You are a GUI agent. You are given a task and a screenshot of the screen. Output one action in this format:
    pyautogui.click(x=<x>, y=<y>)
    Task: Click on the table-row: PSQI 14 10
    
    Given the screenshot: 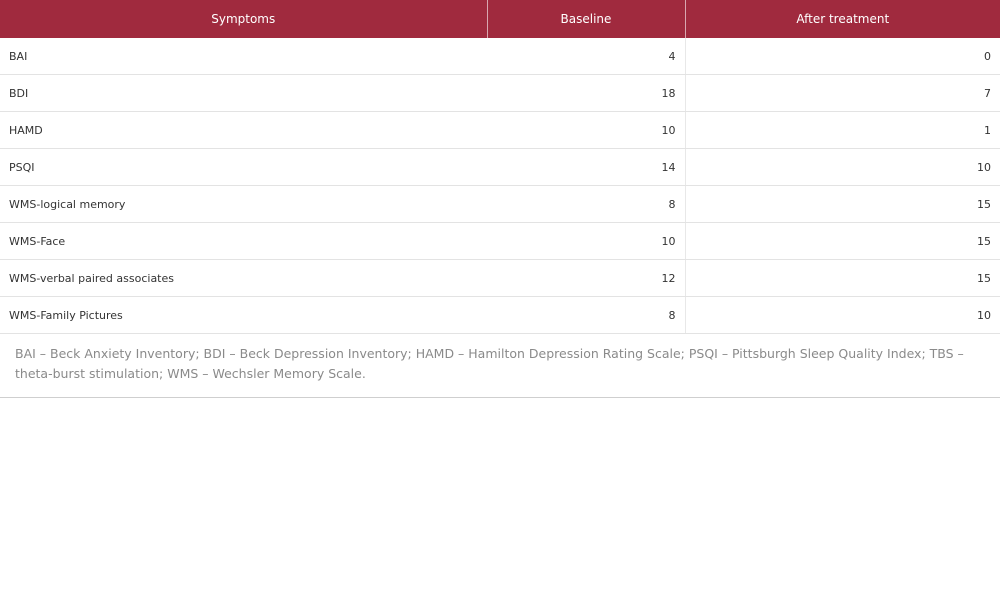 What is the action you would take?
    pyautogui.click(x=500, y=167)
    